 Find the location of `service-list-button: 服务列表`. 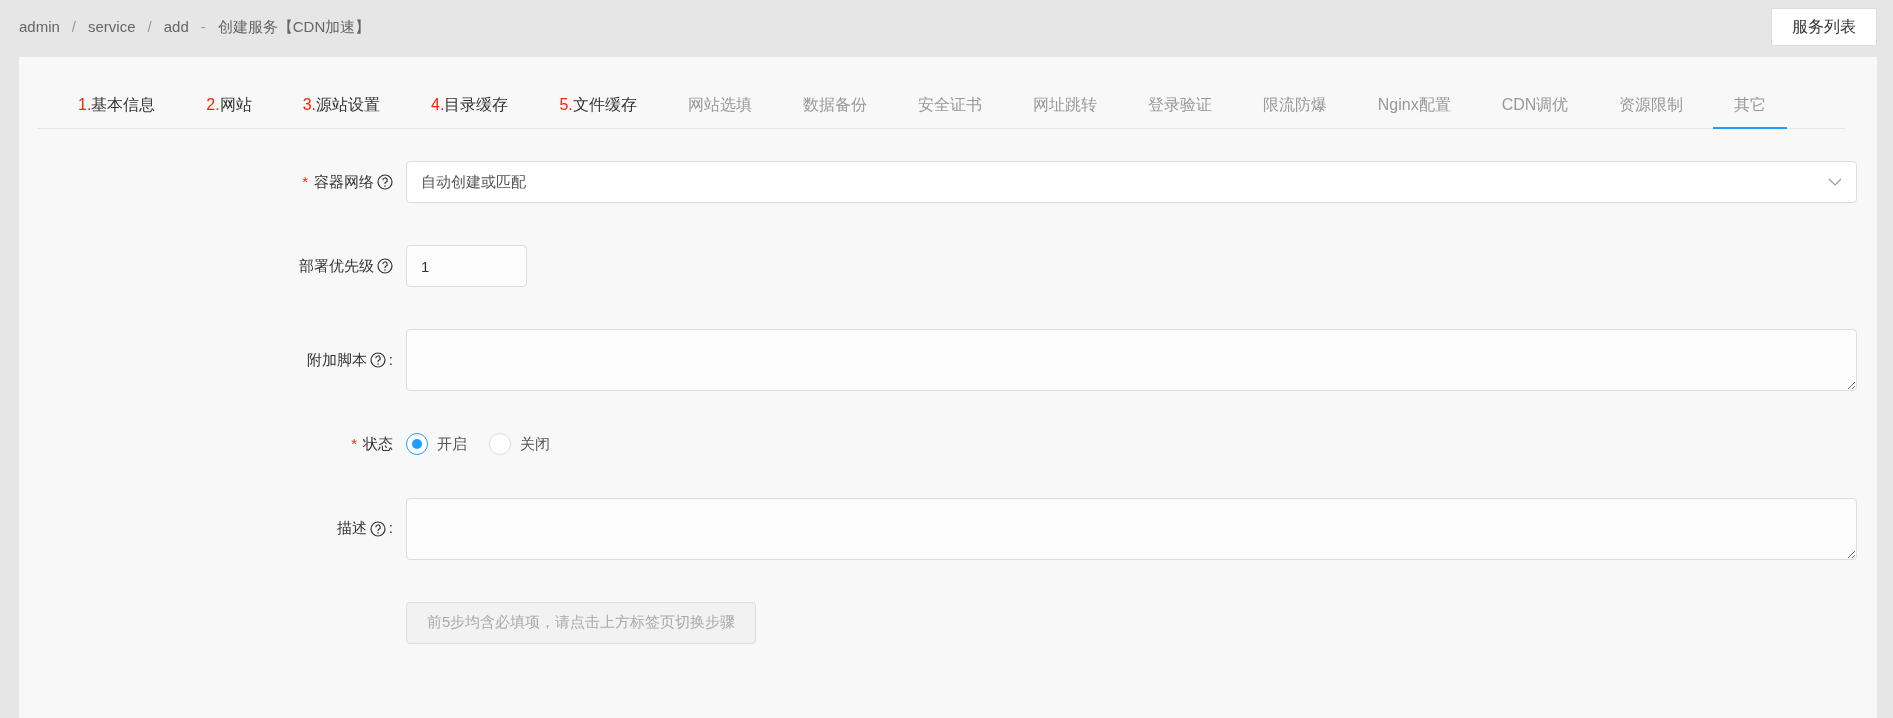

service-list-button: 服务列表 is located at coordinates (1824, 27).